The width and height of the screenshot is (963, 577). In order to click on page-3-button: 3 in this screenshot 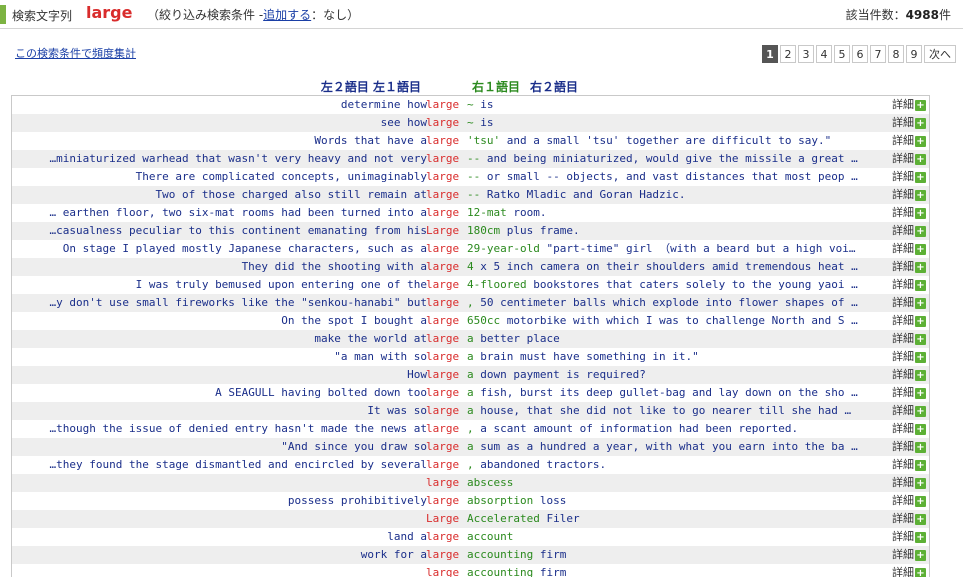, I will do `click(806, 54)`.